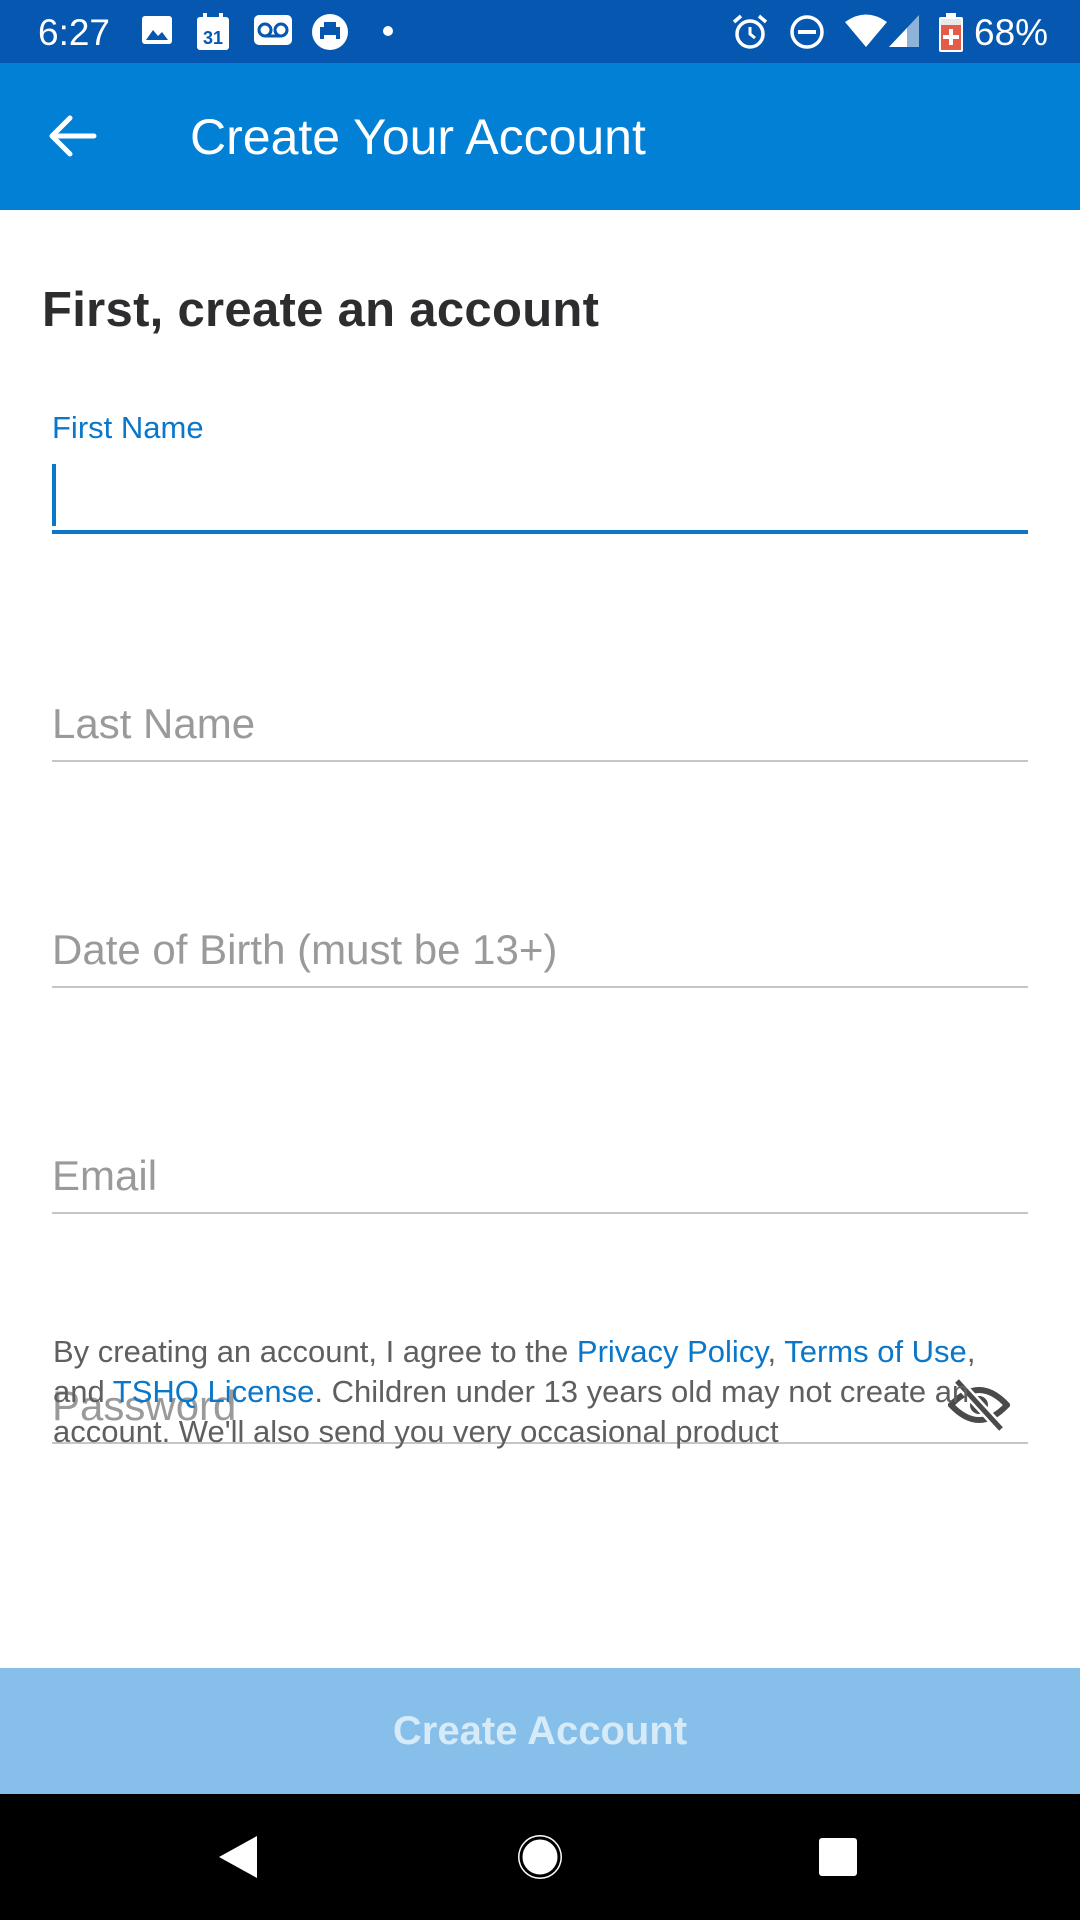 The image size is (1080, 1920). Describe the element at coordinates (750, 31) in the screenshot. I see `alarm-icon` at that location.